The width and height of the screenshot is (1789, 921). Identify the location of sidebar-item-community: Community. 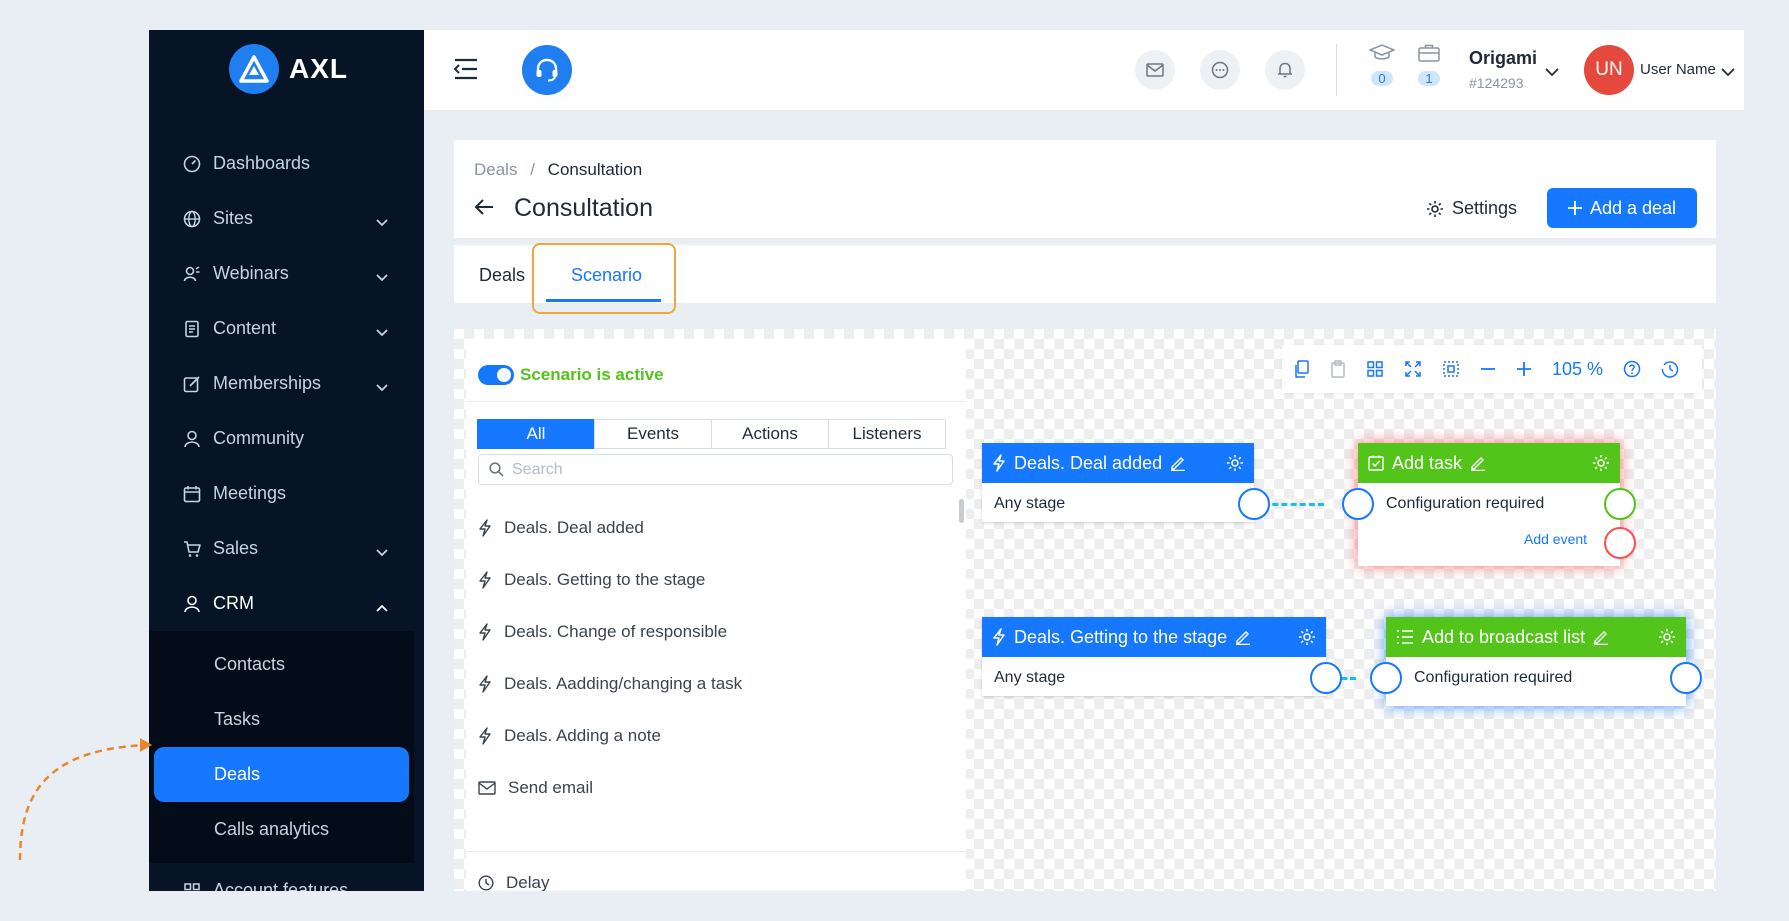
(286, 438).